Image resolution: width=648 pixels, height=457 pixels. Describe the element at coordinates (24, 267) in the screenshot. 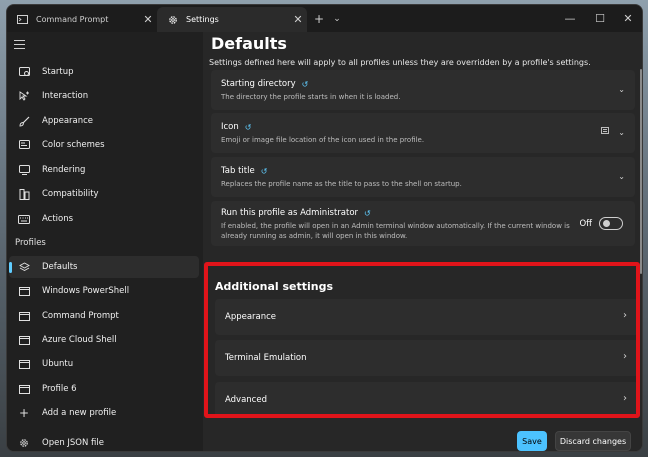

I see `layers-icon` at that location.